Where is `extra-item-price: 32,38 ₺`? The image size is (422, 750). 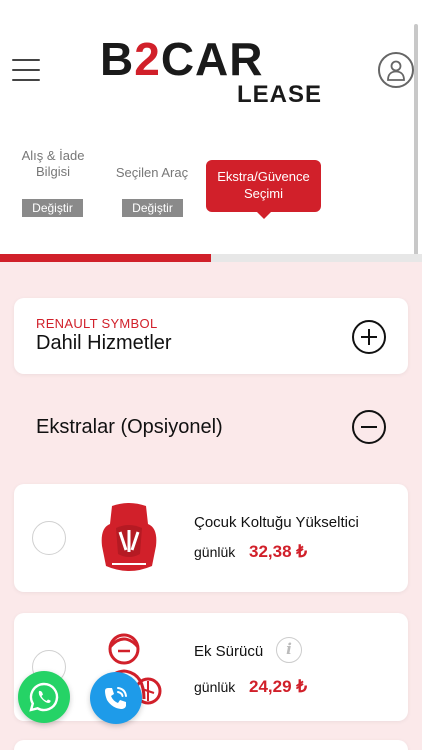 extra-item-price: 32,38 ₺ is located at coordinates (278, 551).